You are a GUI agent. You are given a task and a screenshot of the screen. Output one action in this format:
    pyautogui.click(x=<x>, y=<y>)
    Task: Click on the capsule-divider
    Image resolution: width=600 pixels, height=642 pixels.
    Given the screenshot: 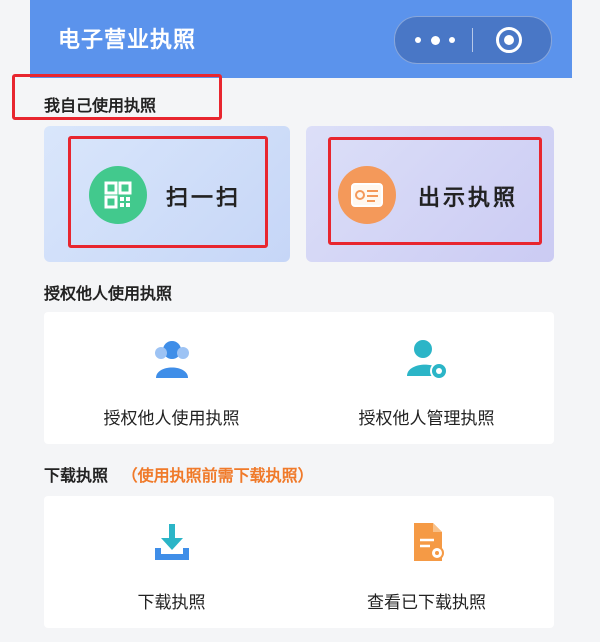 What is the action you would take?
    pyautogui.click(x=472, y=40)
    